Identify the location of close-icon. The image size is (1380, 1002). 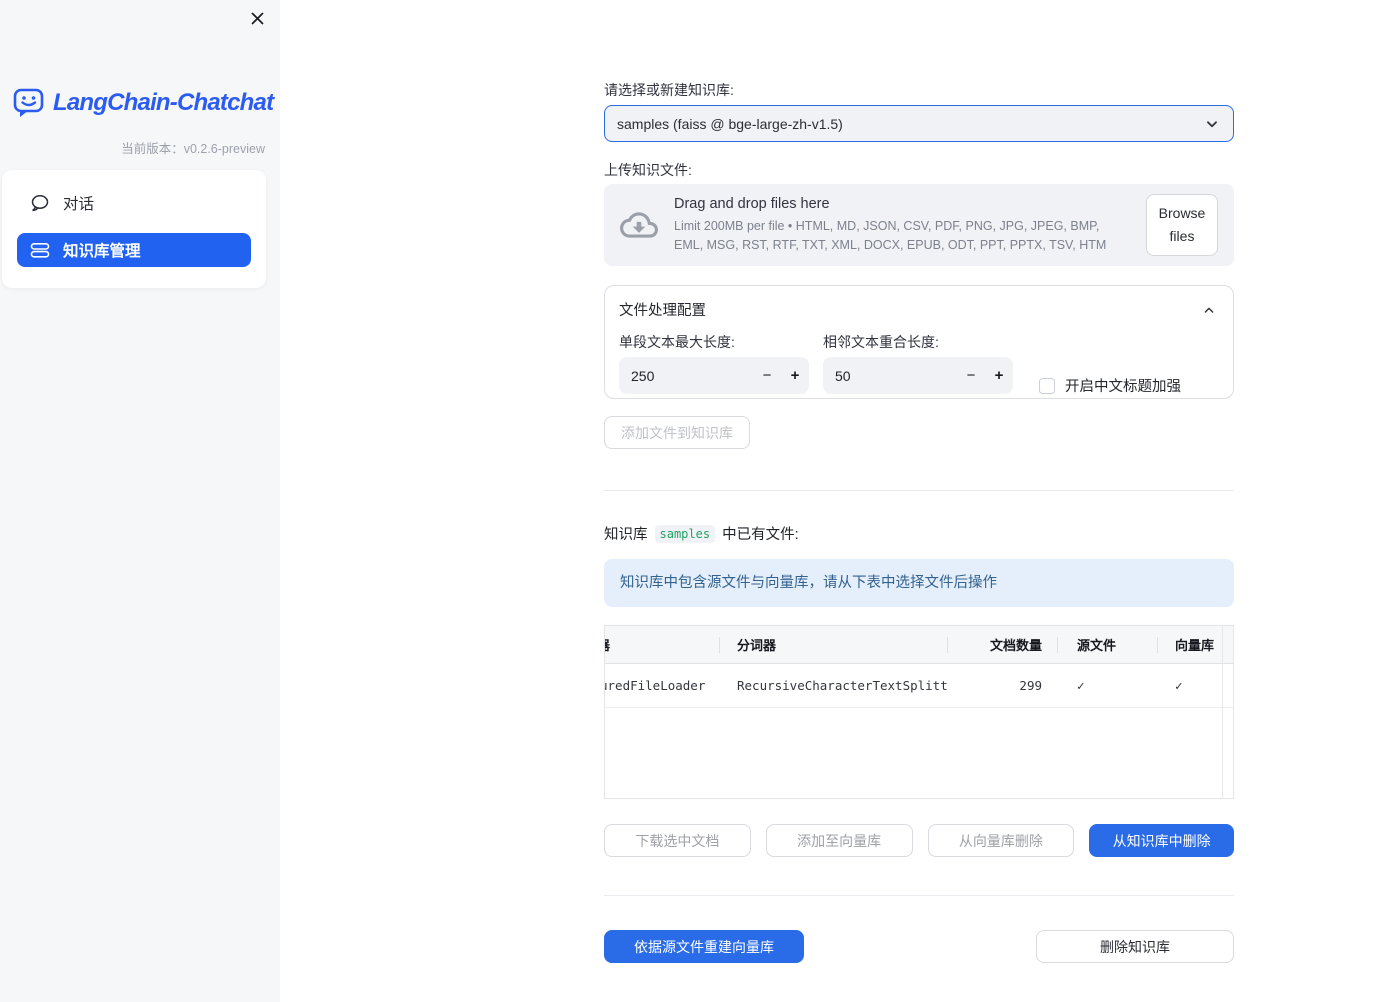
(257, 18).